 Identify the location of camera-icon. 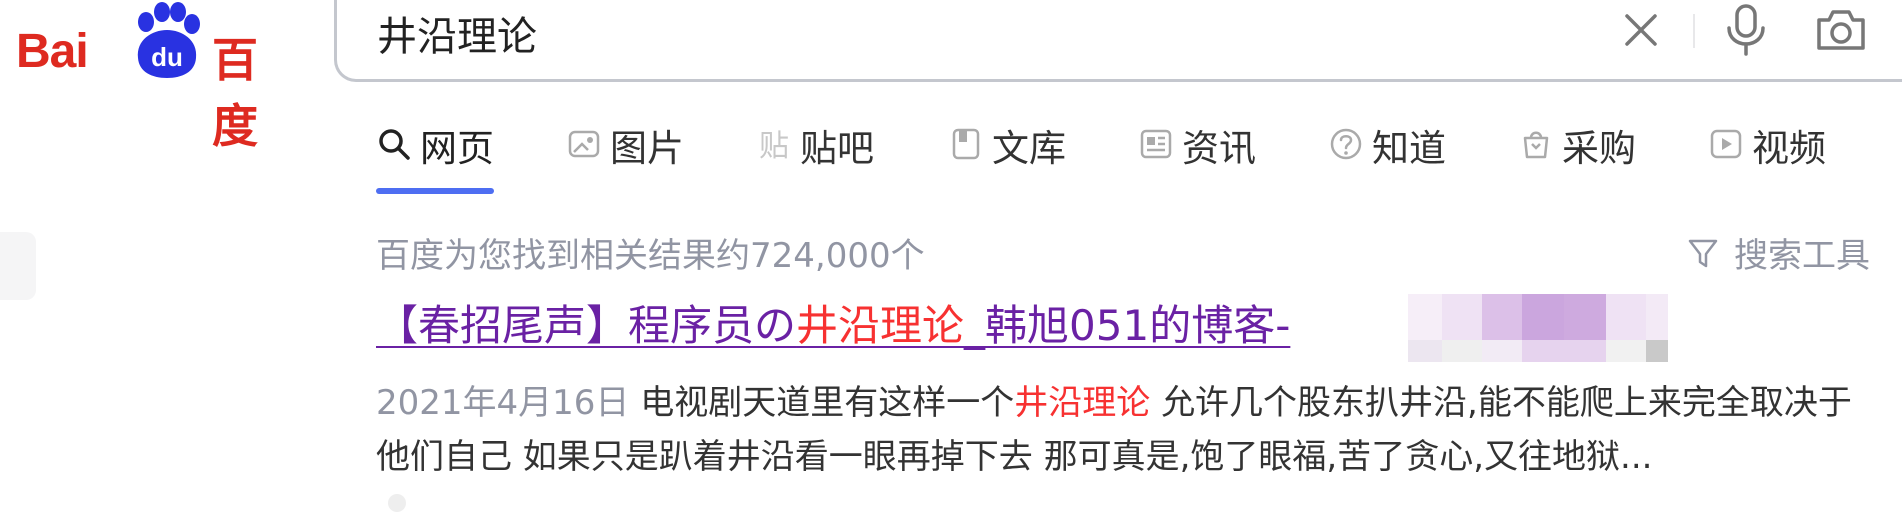
(1841, 29).